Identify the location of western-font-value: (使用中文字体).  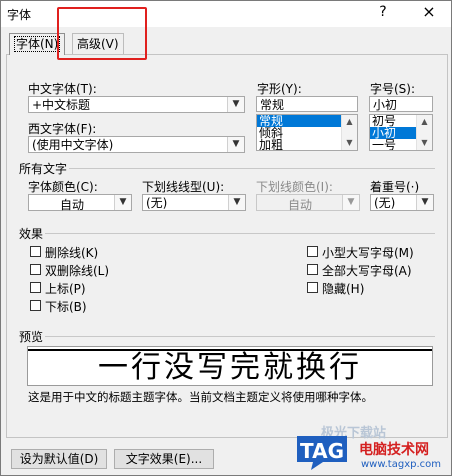
(73, 145).